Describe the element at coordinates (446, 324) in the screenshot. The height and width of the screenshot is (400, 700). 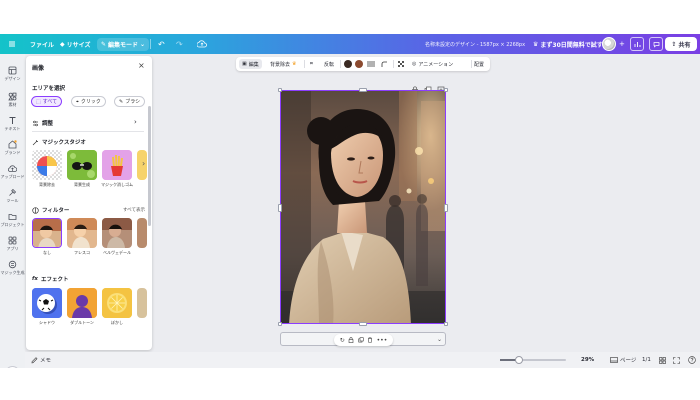
I see `resize-handle-br` at that location.